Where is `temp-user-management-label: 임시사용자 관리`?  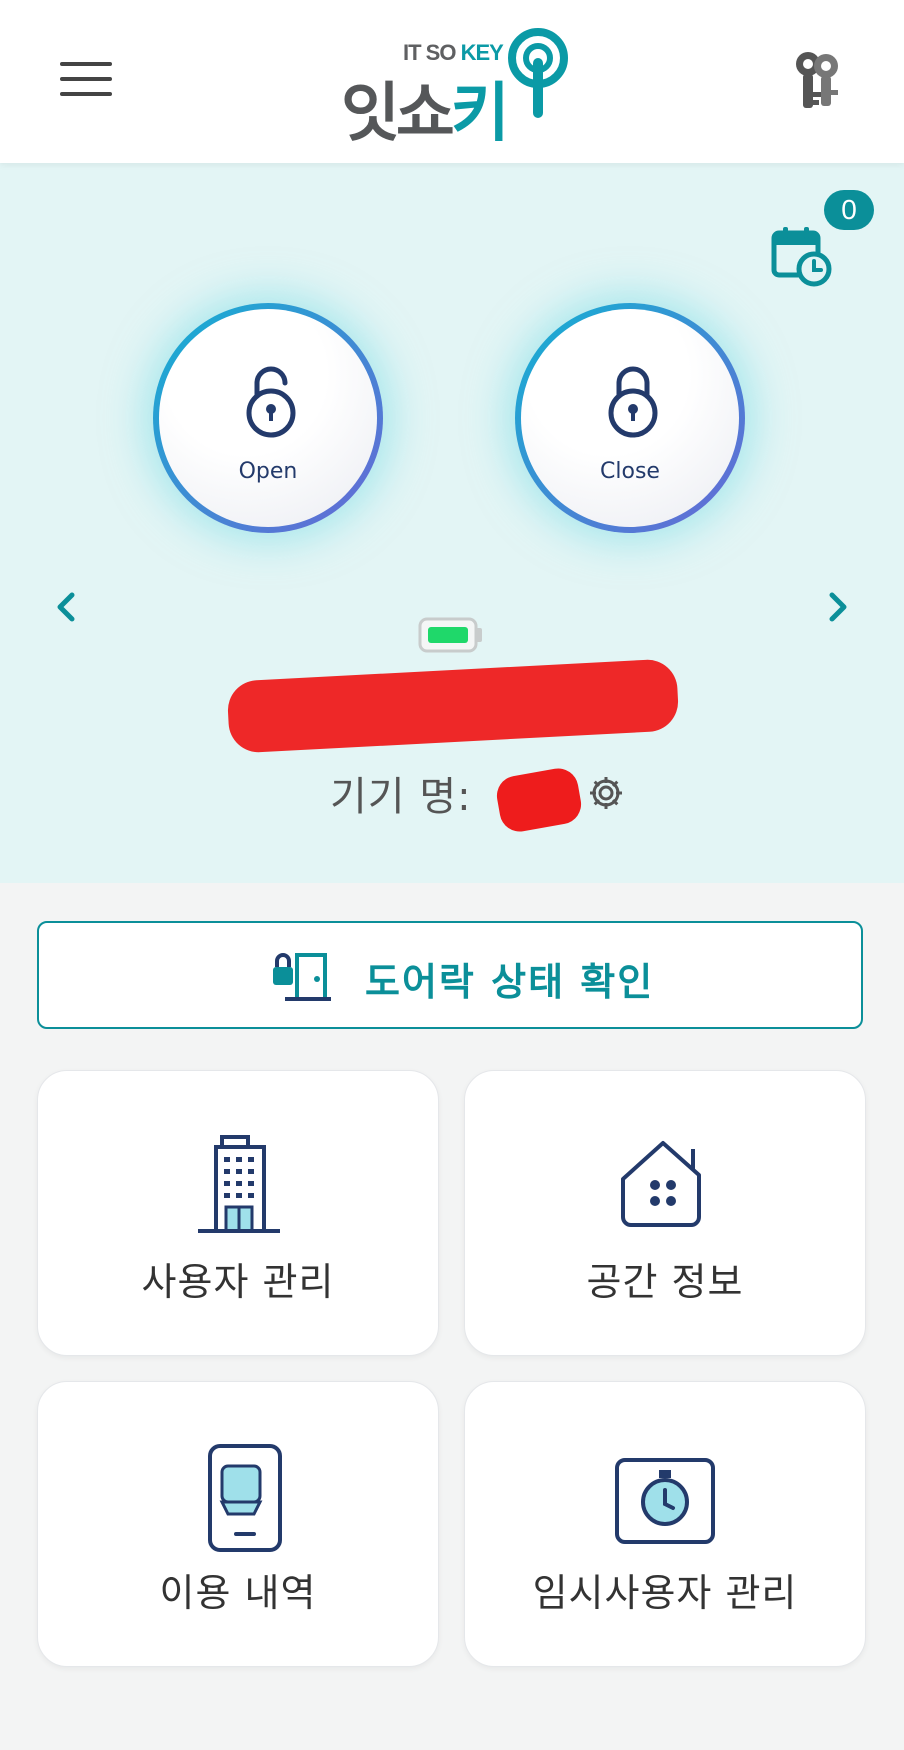 temp-user-management-label: 임시사용자 관리 is located at coordinates (665, 1593).